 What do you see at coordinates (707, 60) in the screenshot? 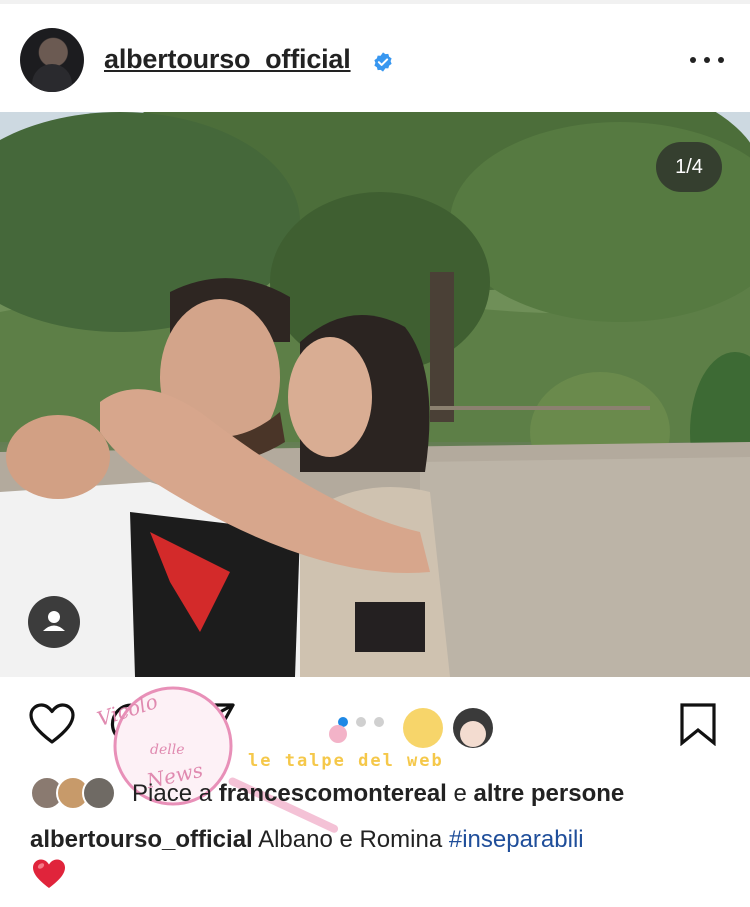
I see `more-options-icon` at bounding box center [707, 60].